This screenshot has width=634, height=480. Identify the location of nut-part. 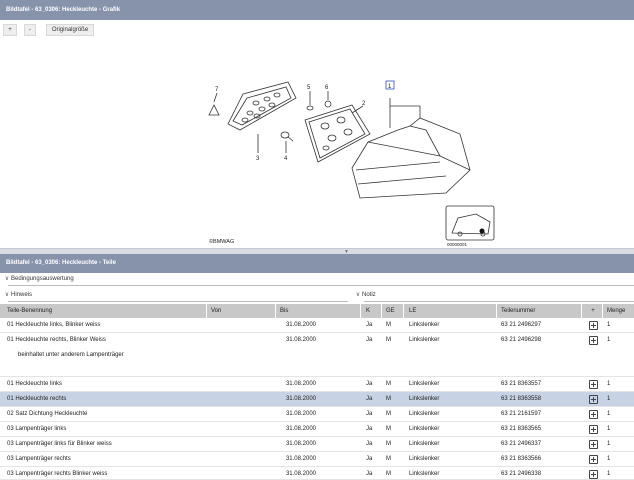
(328, 104).